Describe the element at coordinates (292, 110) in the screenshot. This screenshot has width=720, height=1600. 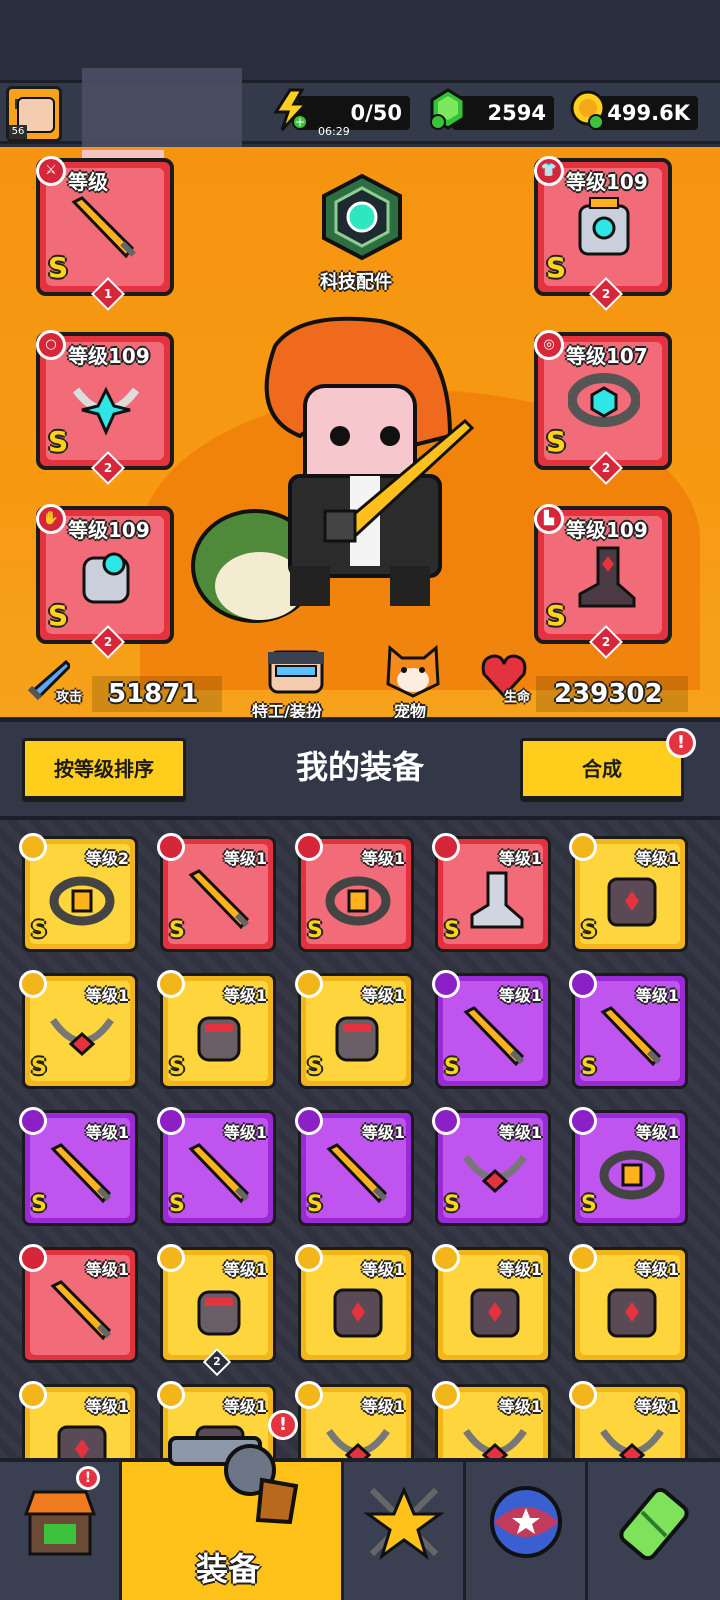
I see `energy-icon: +` at that location.